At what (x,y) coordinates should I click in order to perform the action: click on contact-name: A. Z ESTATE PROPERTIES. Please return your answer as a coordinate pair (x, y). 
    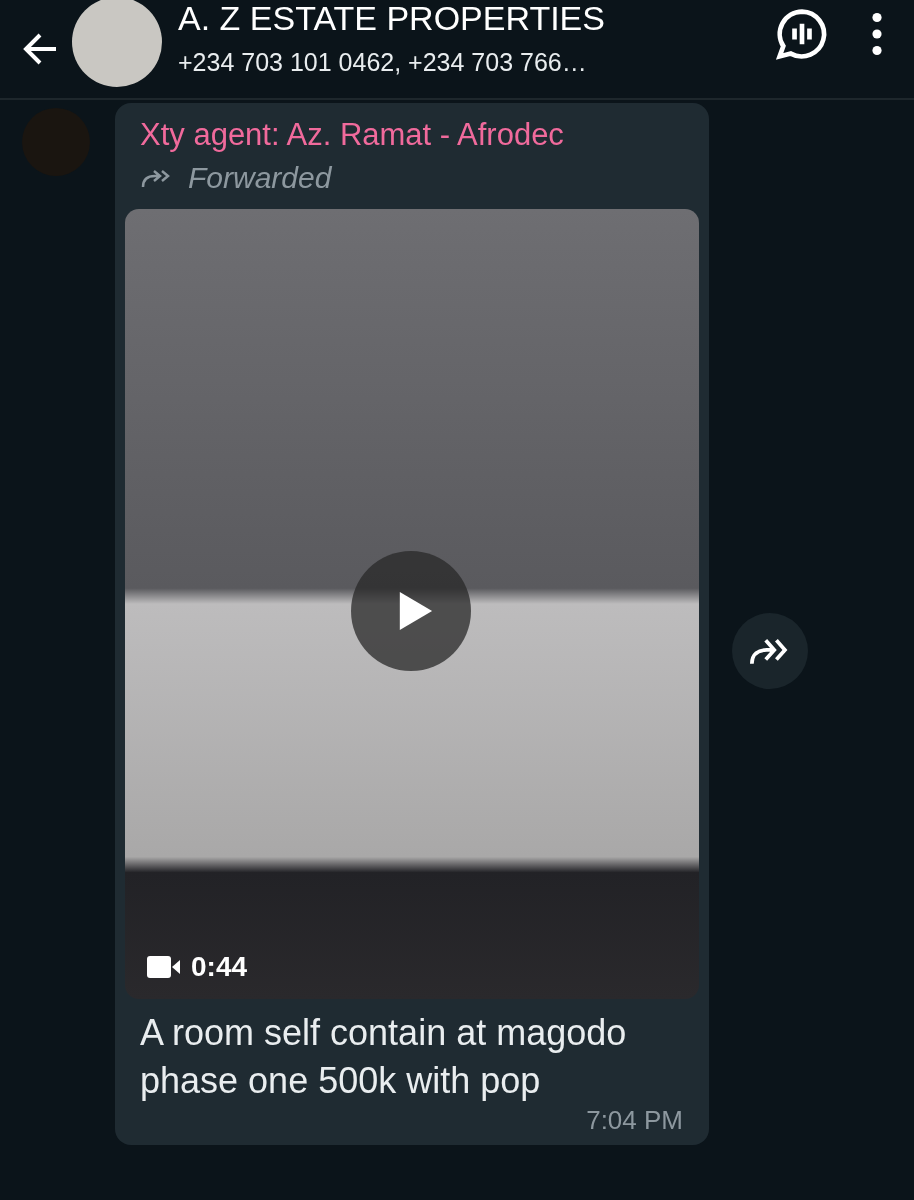
    Looking at the image, I should click on (476, 18).